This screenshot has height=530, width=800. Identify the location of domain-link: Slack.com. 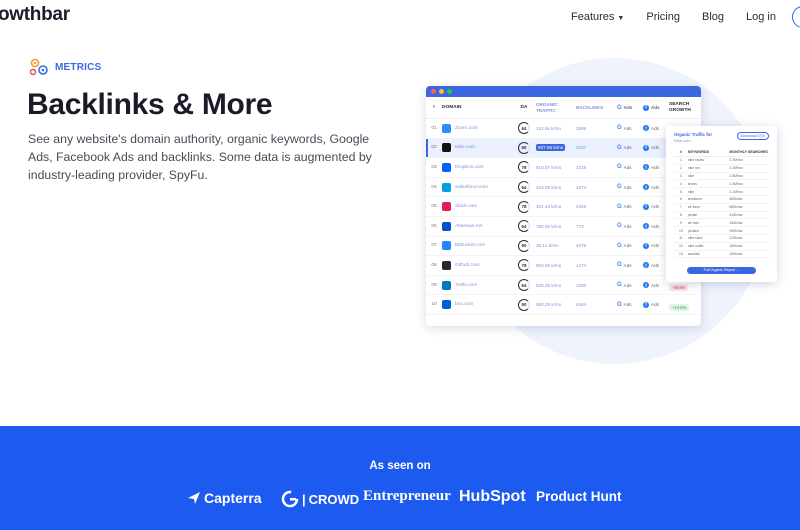
(466, 206).